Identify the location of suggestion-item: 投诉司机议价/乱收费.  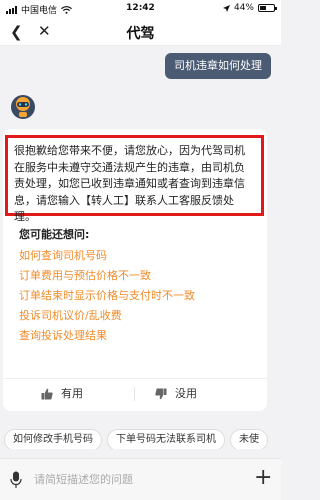
(107, 316).